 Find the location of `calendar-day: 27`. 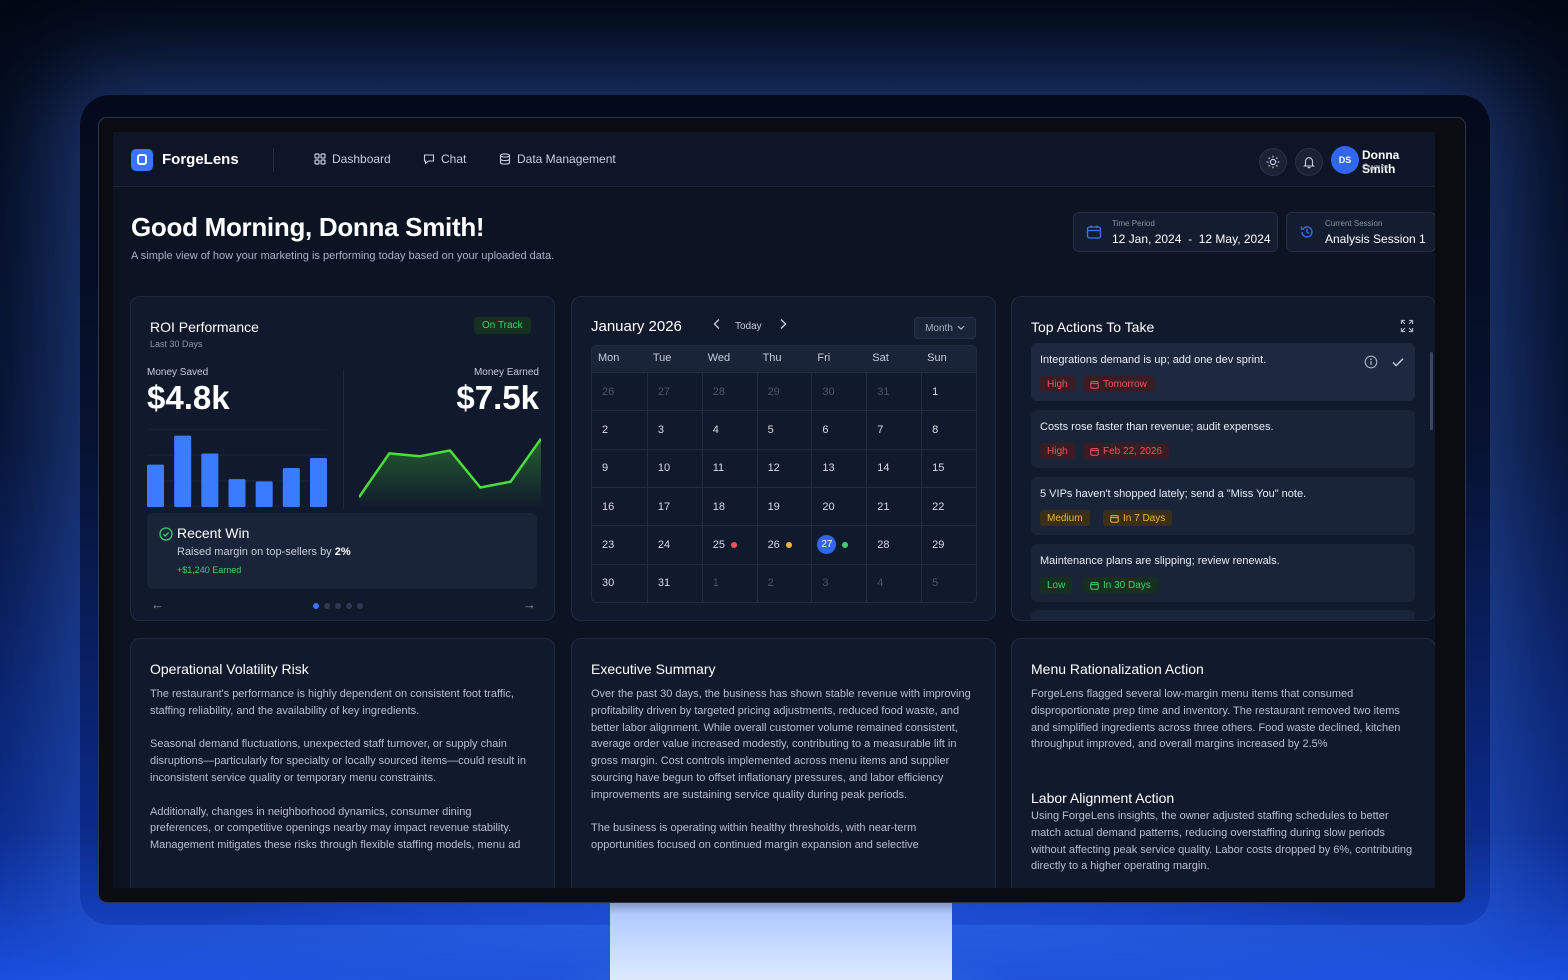

calendar-day: 27 is located at coordinates (674, 391).